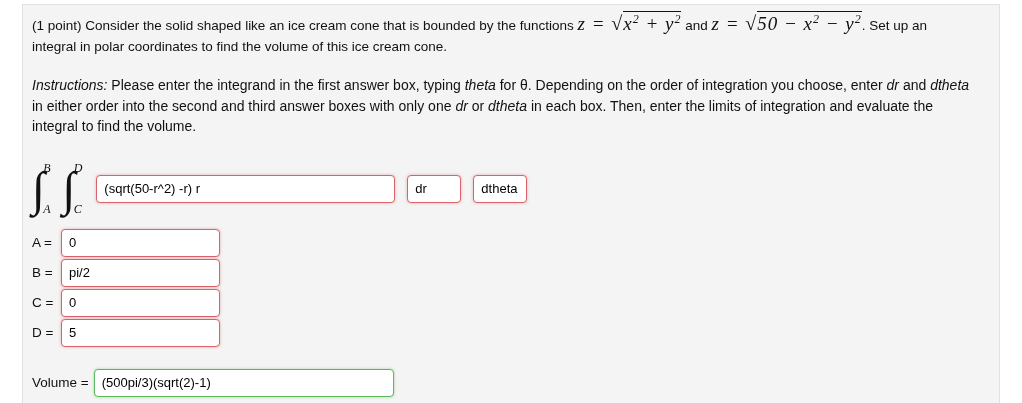 This screenshot has height=403, width=1022. Describe the element at coordinates (60, 382) in the screenshot. I see `field-label: Volume =` at that location.